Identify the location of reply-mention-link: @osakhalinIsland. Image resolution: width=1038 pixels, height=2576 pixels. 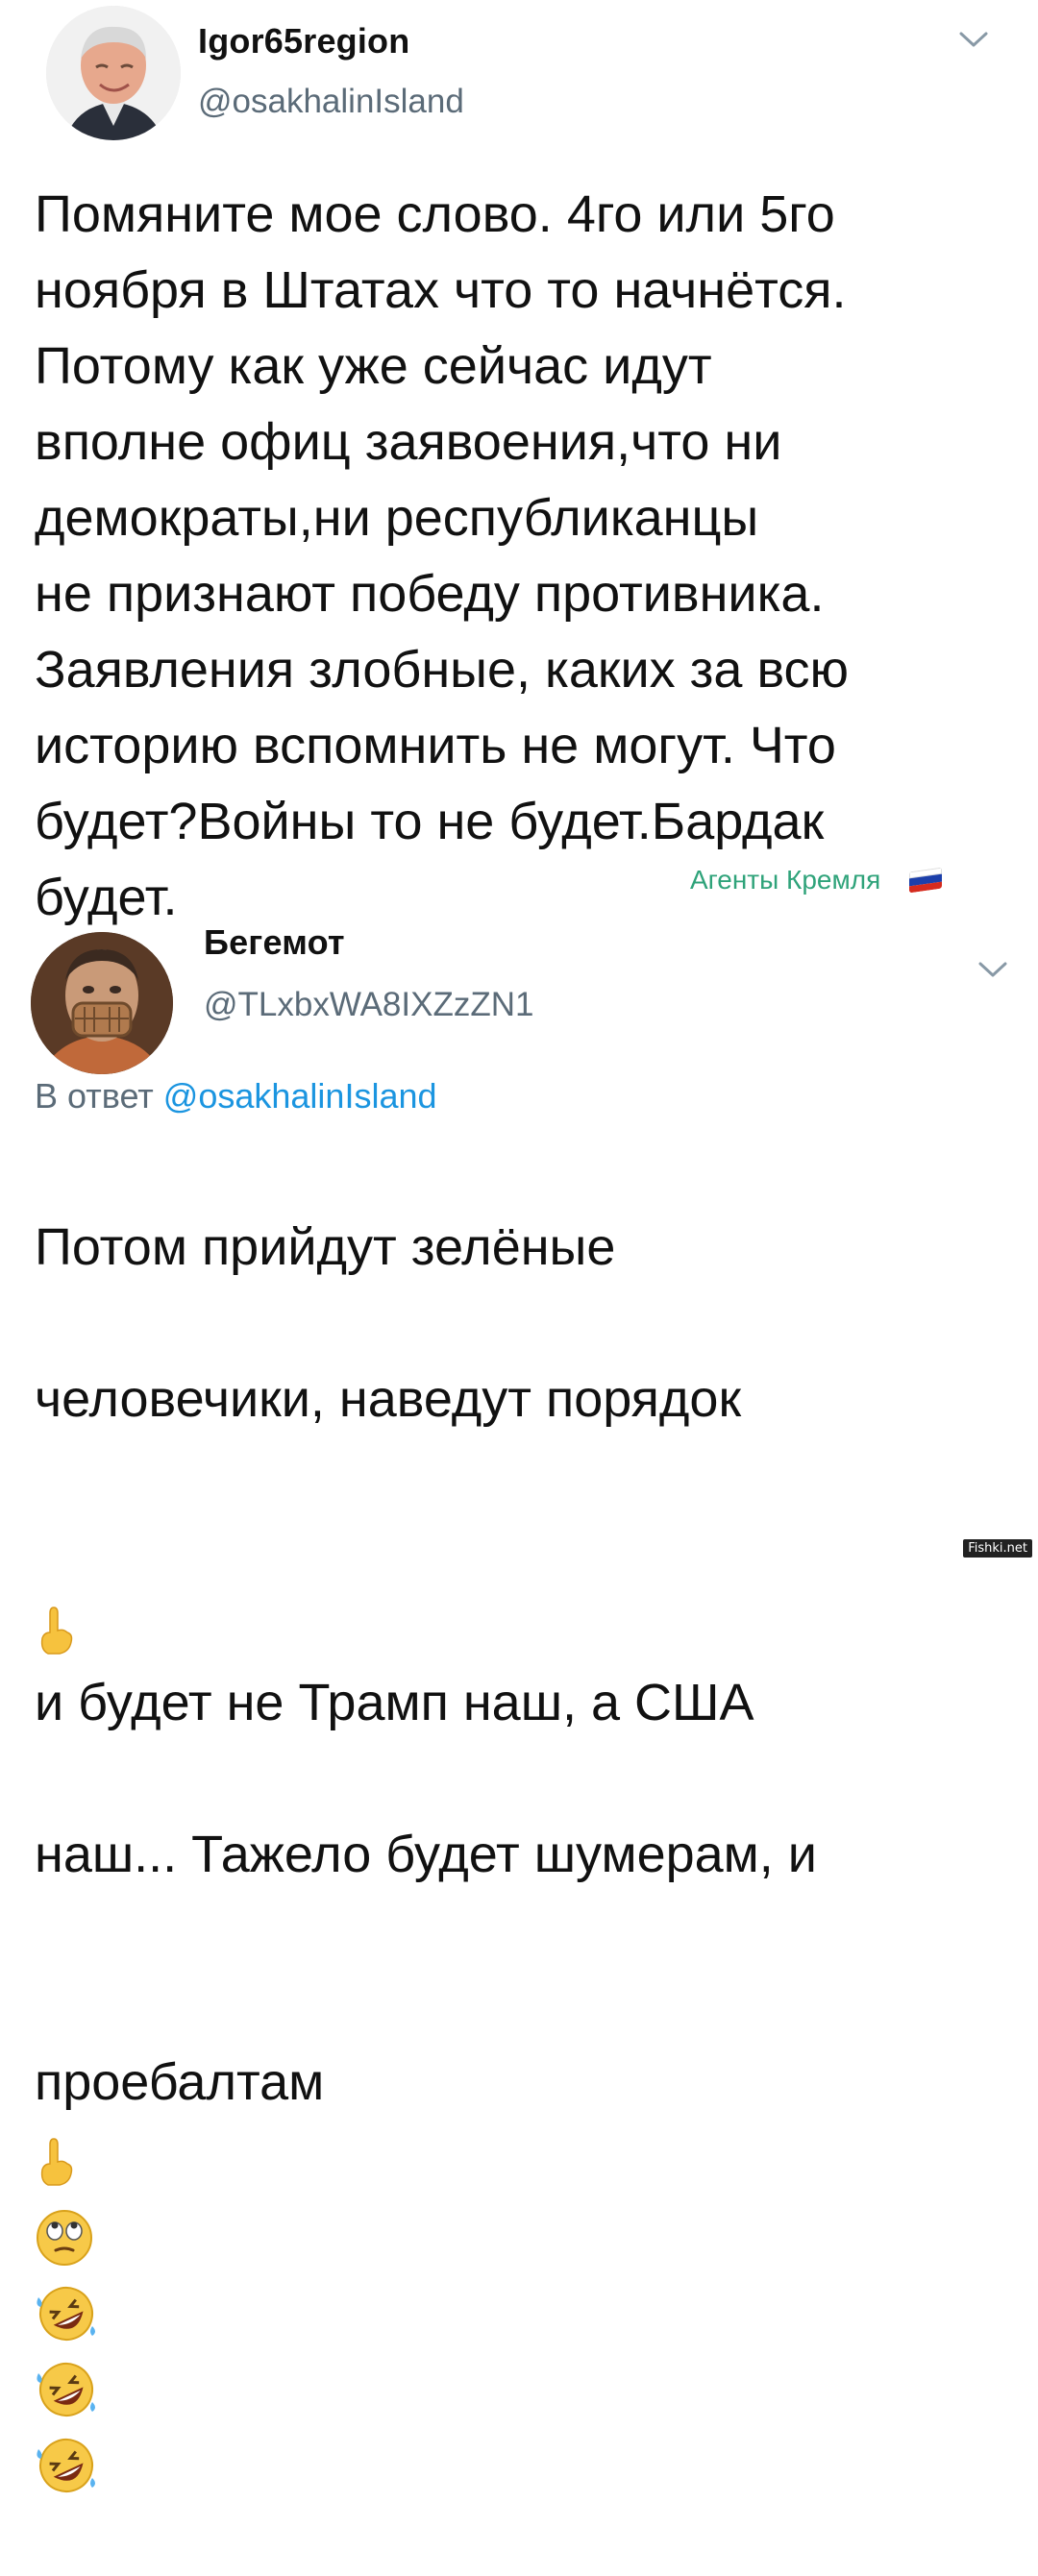
(300, 1096).